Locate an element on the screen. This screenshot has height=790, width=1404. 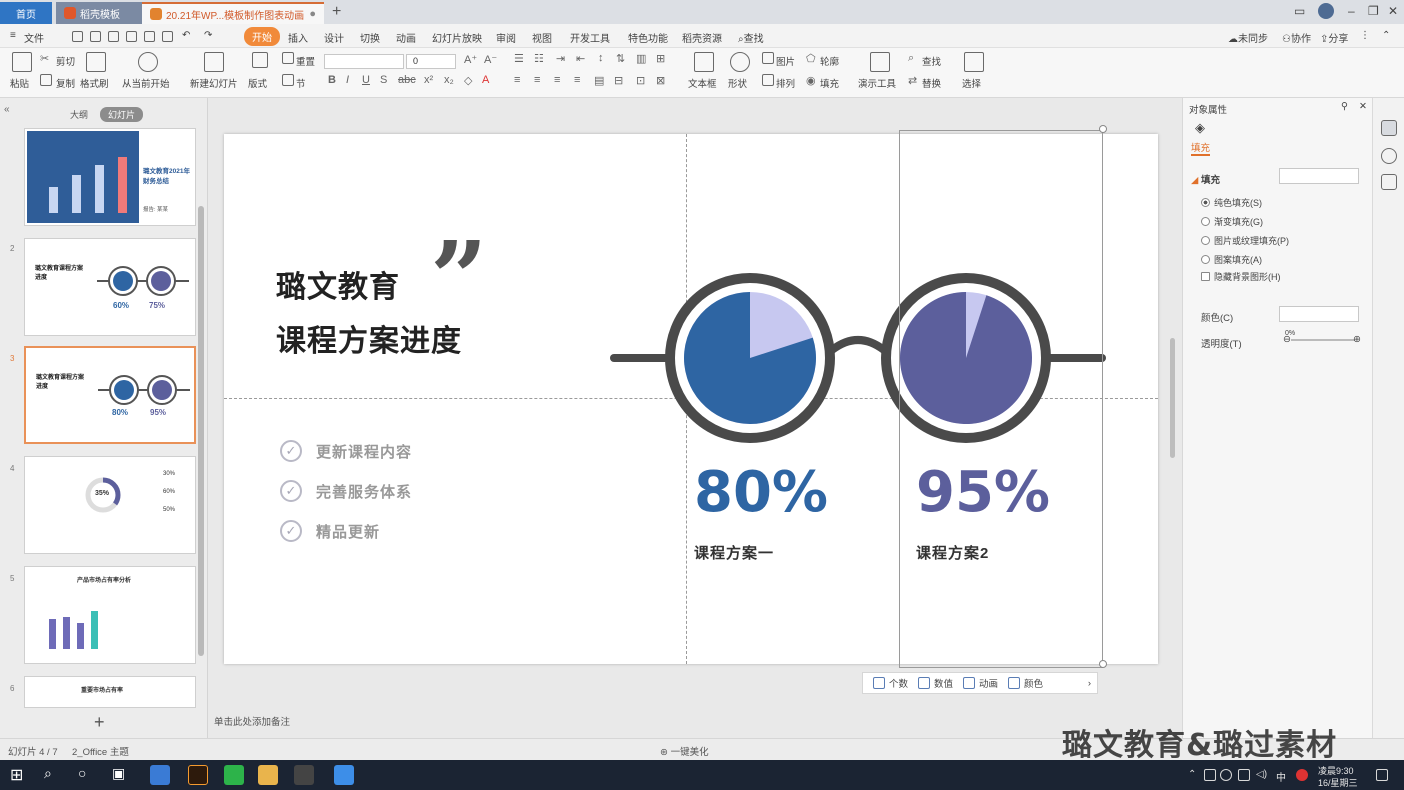
font-size-select: 0 is located at coordinates (431, 61).